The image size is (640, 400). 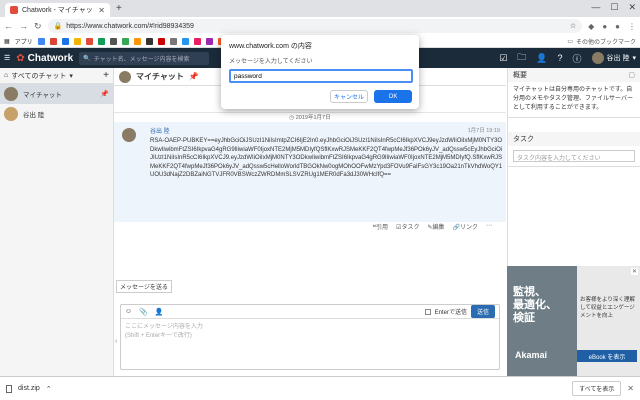 I want to click on forward-icon: →, so click(x=23, y=26).